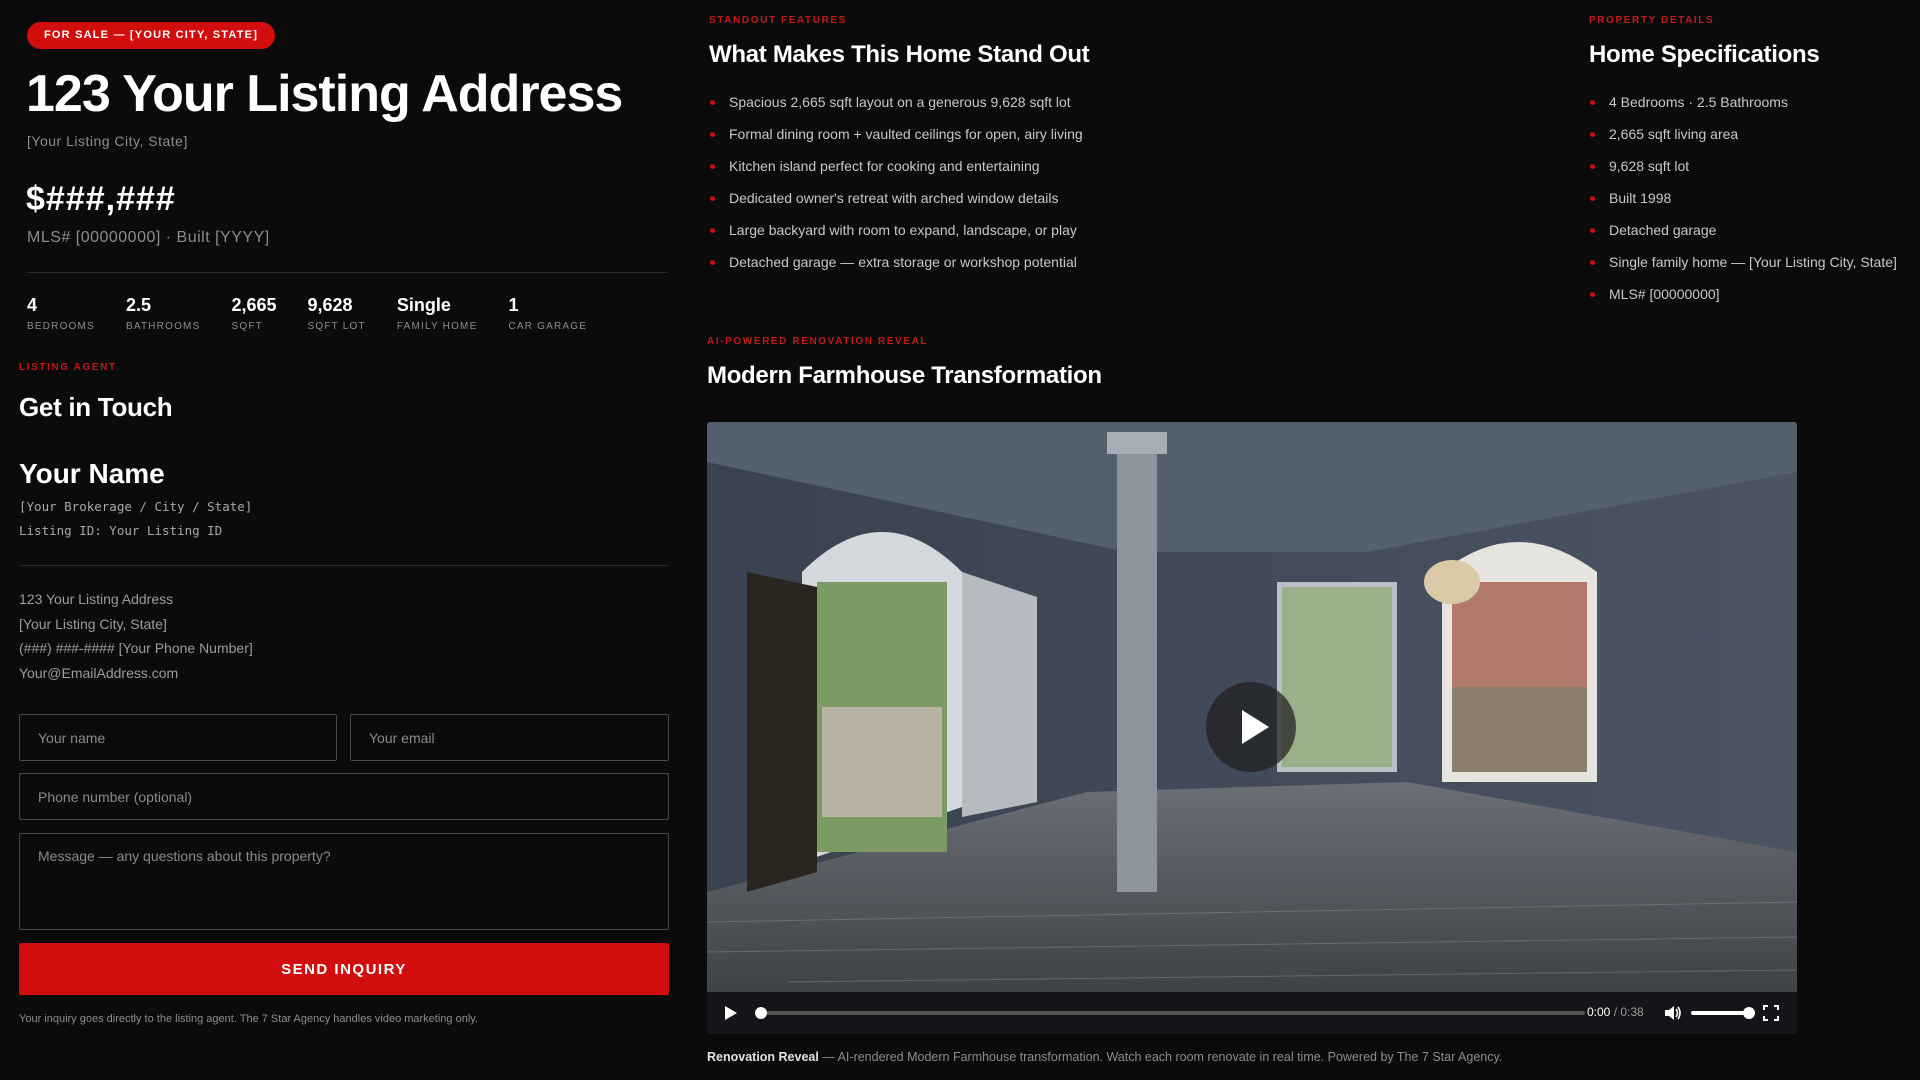 The height and width of the screenshot is (1080, 1920). What do you see at coordinates (1743, 237) in the screenshot?
I see `list-item: Detached garage` at bounding box center [1743, 237].